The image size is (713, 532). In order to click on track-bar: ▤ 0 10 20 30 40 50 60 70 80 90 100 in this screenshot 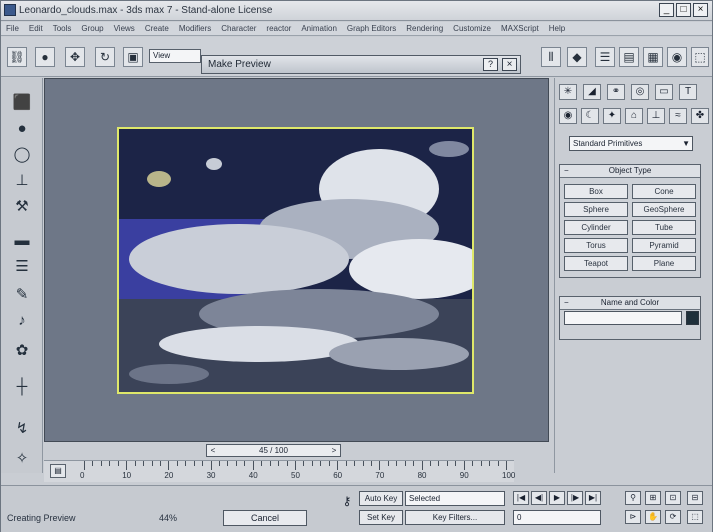, I will do `click(279, 471)`.